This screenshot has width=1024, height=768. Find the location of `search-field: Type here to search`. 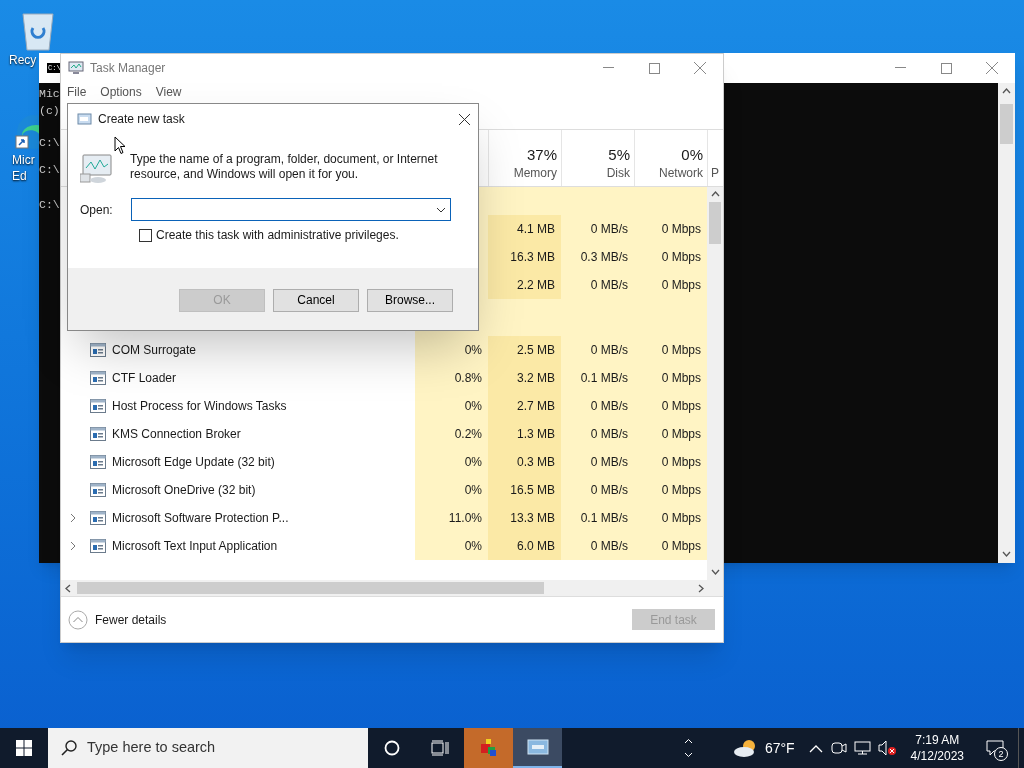

search-field: Type here to search is located at coordinates (208, 748).